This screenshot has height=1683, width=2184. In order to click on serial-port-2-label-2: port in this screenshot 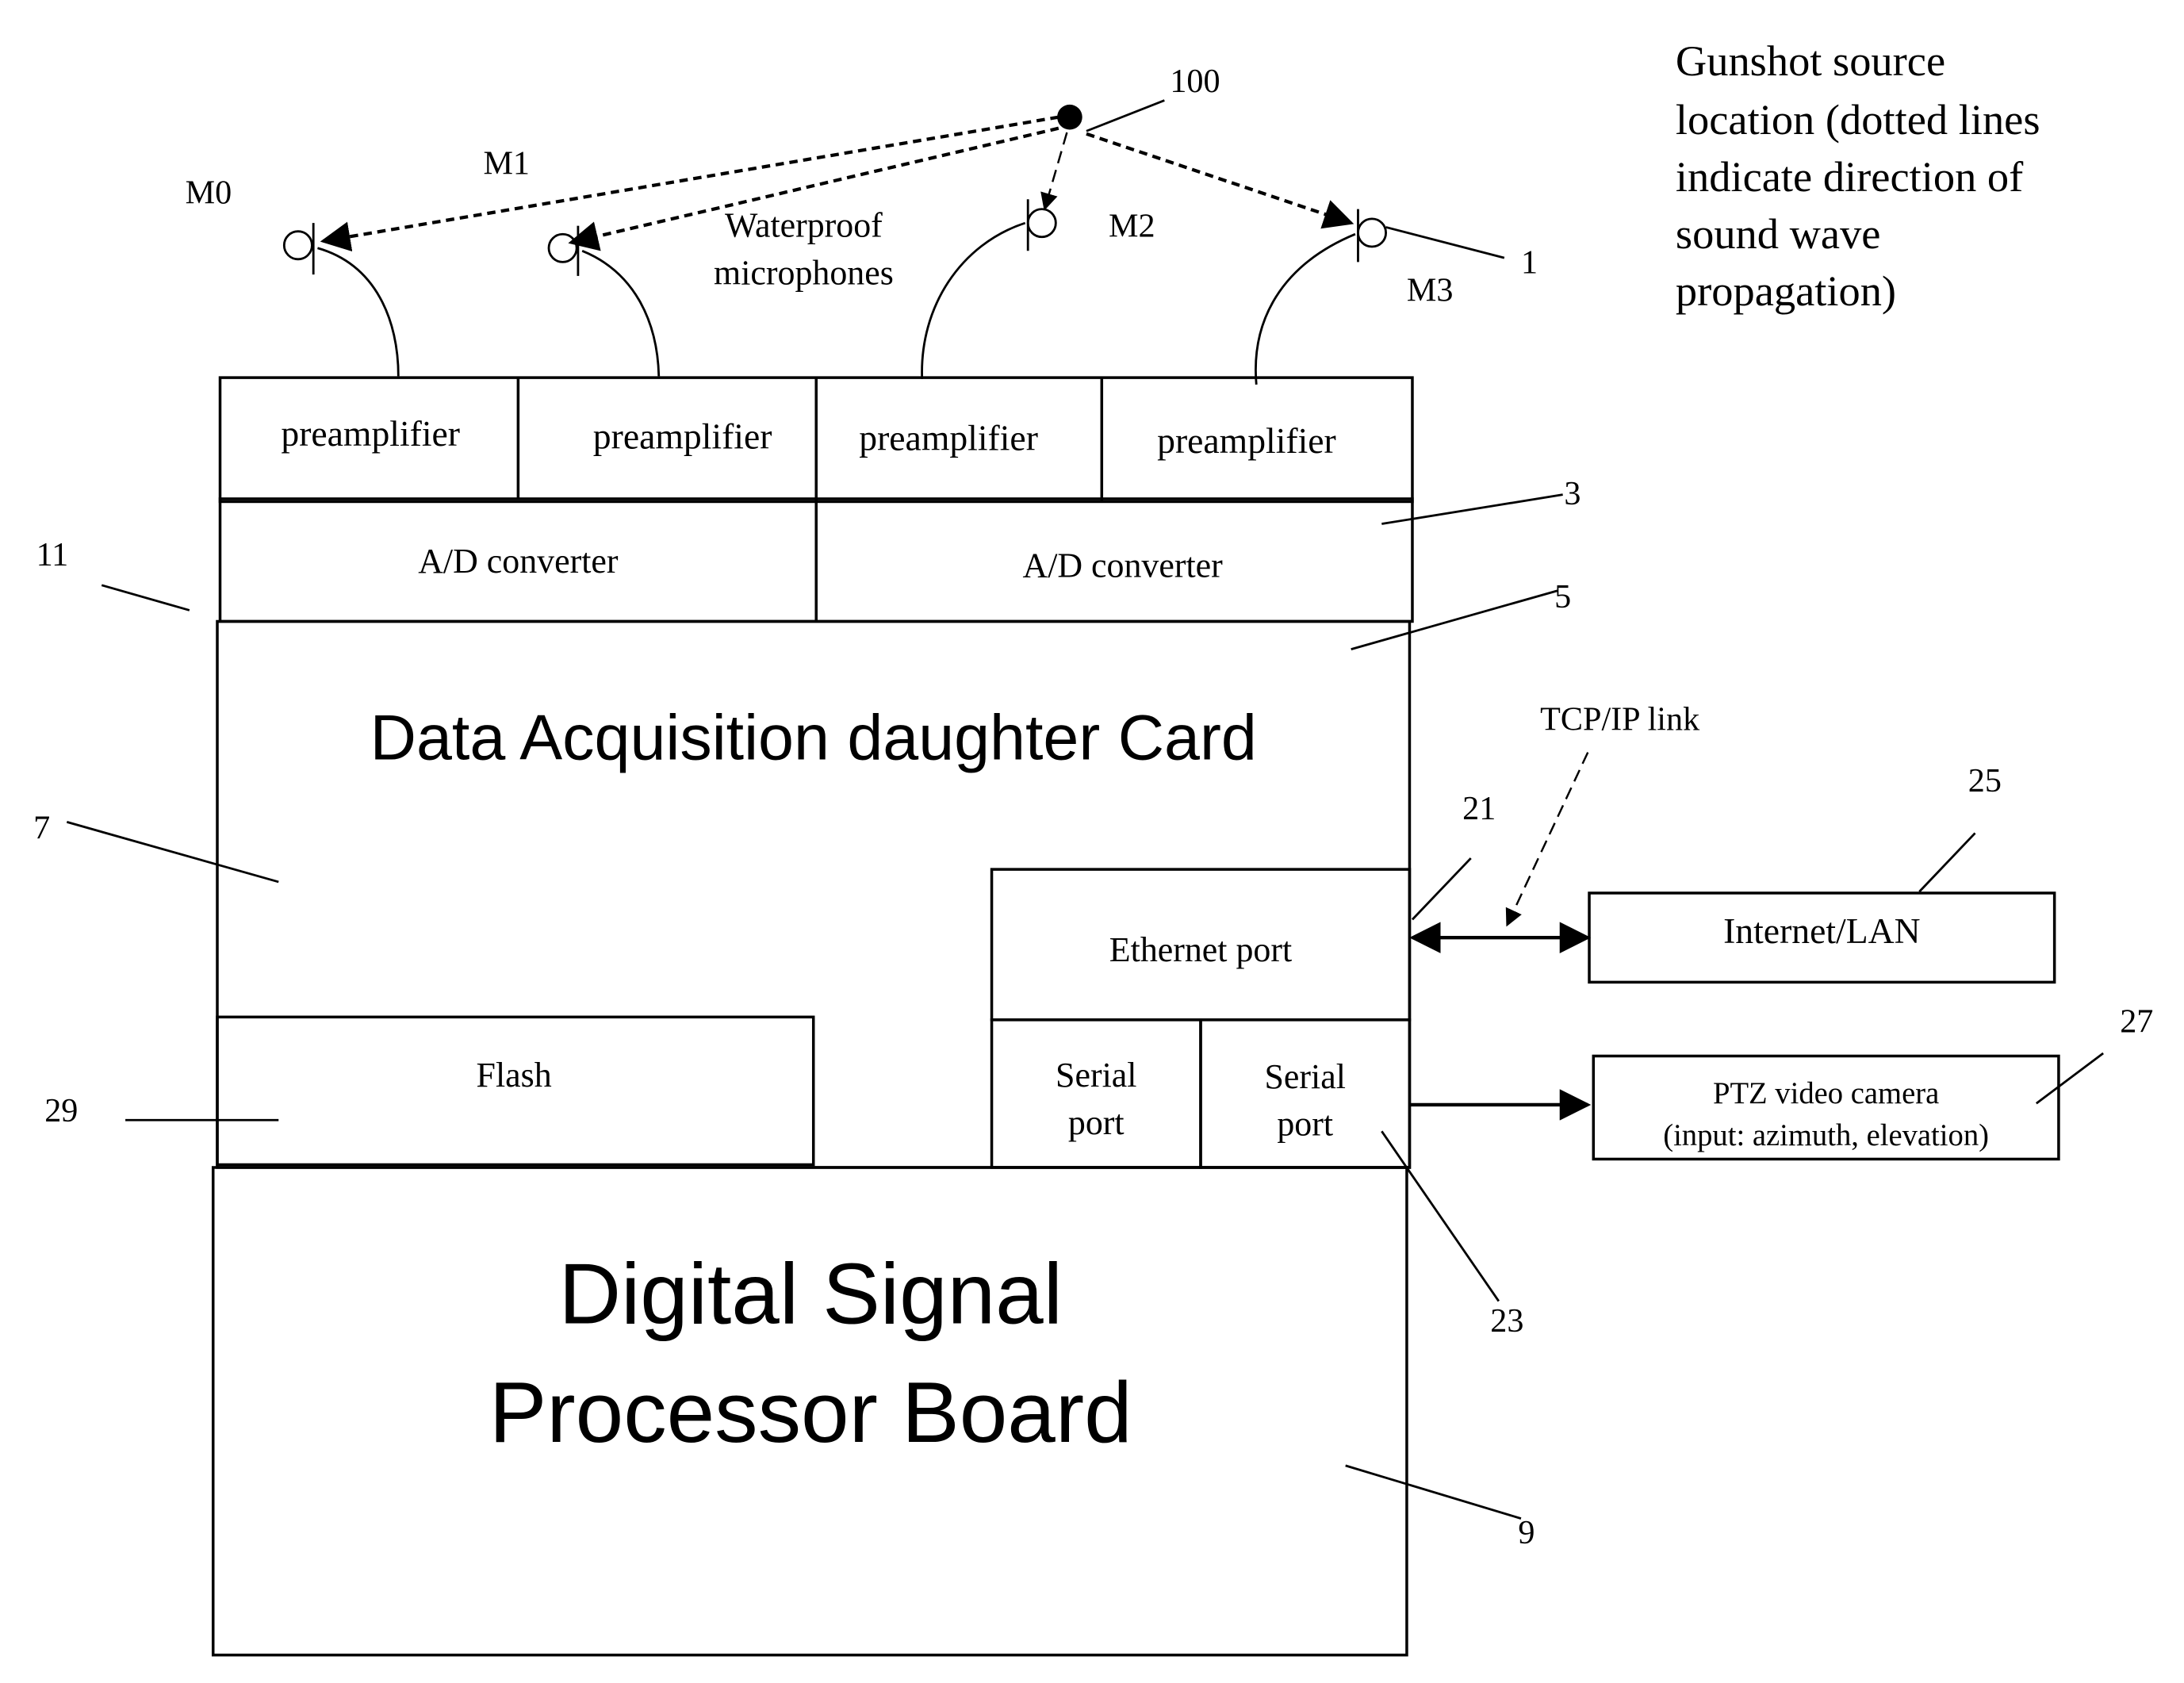, I will do `click(1305, 1125)`.